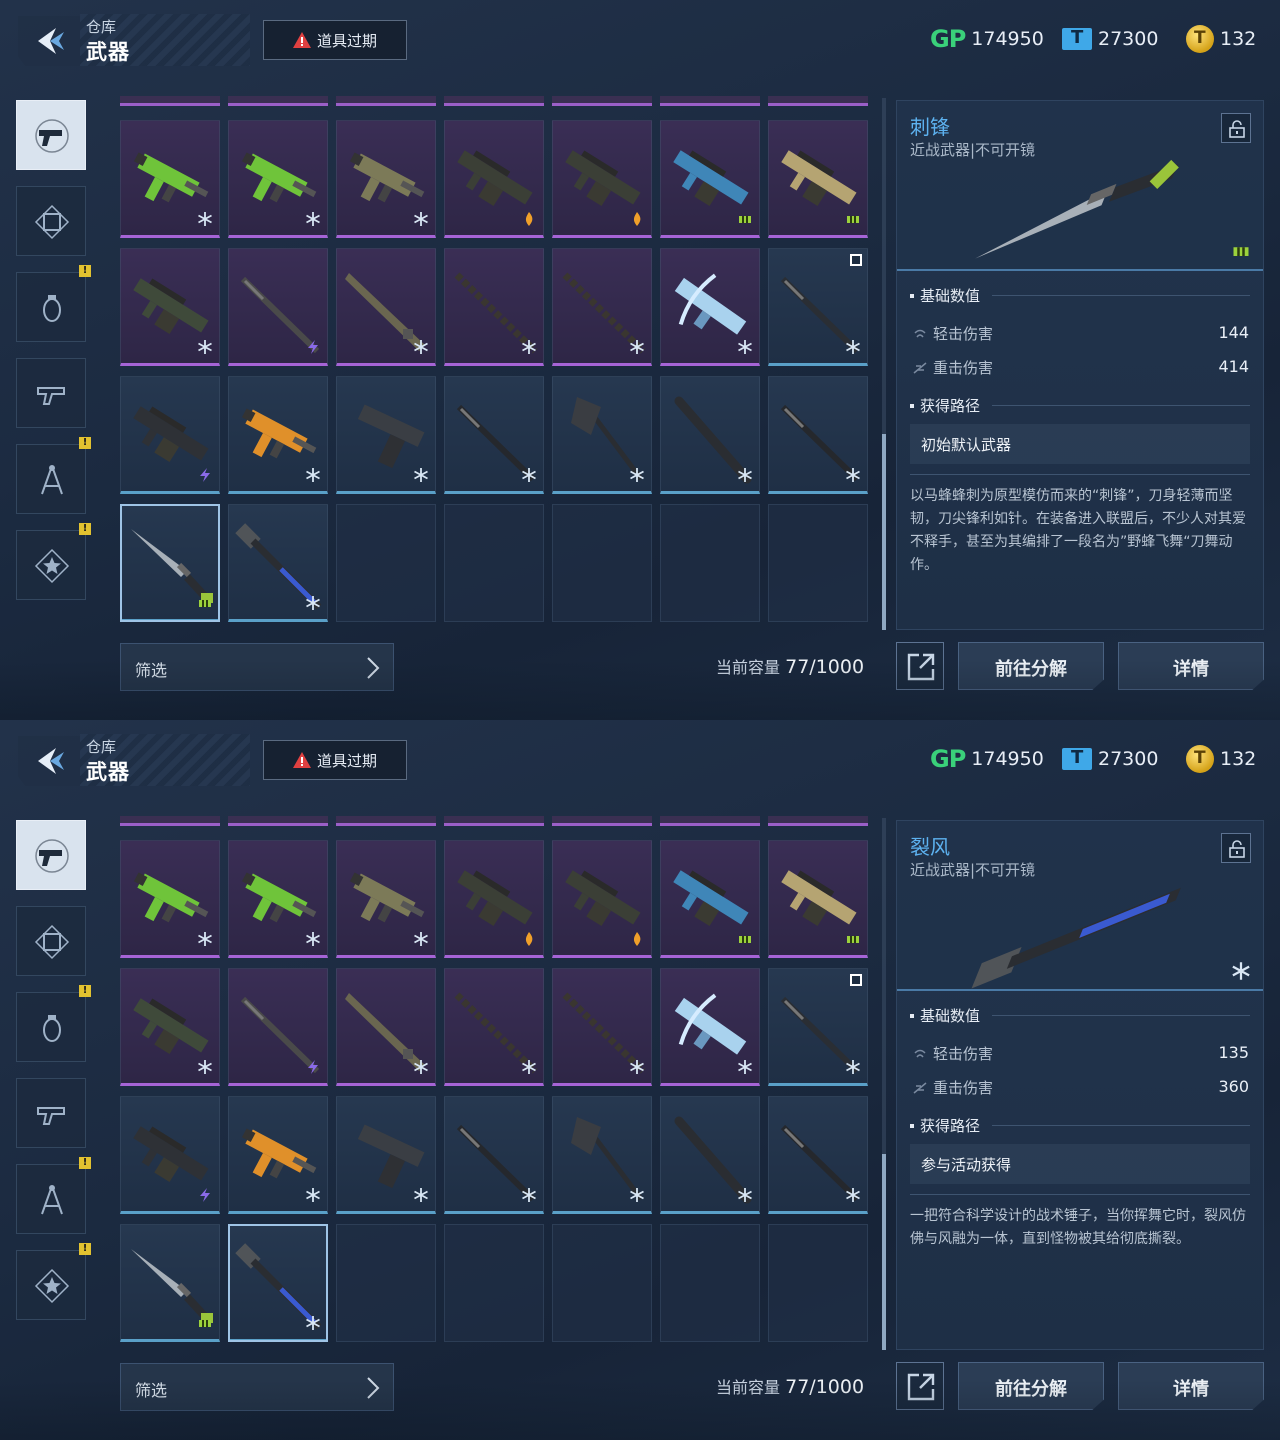 This screenshot has width=1280, height=1440. What do you see at coordinates (1081, 1088) in the screenshot?
I see `stat-row-heavy: 重击伤害 360` at bounding box center [1081, 1088].